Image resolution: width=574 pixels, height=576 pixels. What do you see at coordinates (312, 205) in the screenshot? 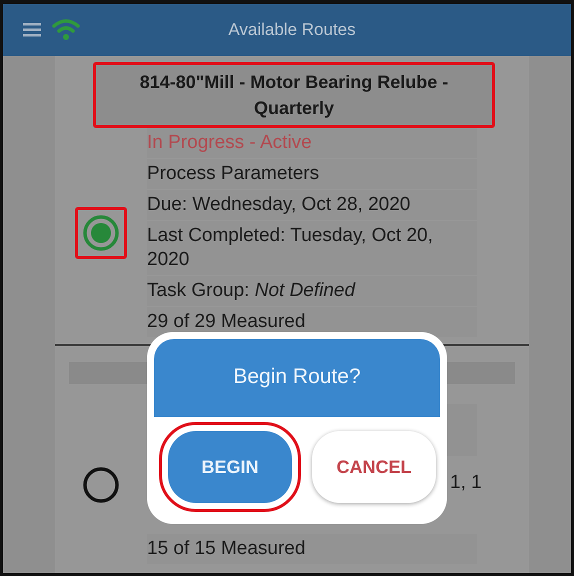
I see `route-detail: Due: Wednesday, Oct 28, 2020` at bounding box center [312, 205].